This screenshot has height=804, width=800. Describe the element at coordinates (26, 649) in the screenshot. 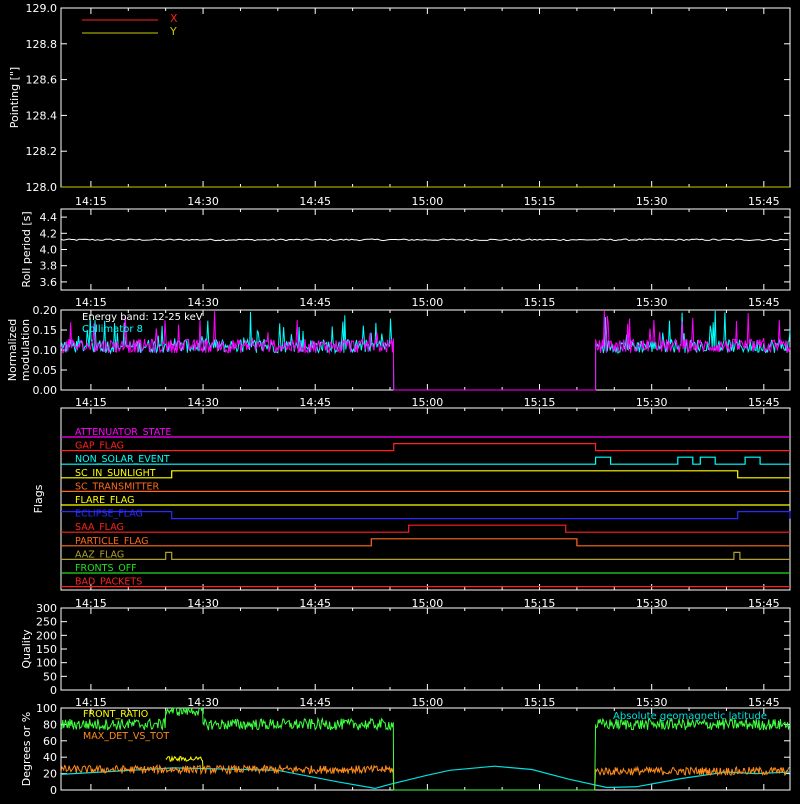

I see `y-axis-label: Quality` at that location.